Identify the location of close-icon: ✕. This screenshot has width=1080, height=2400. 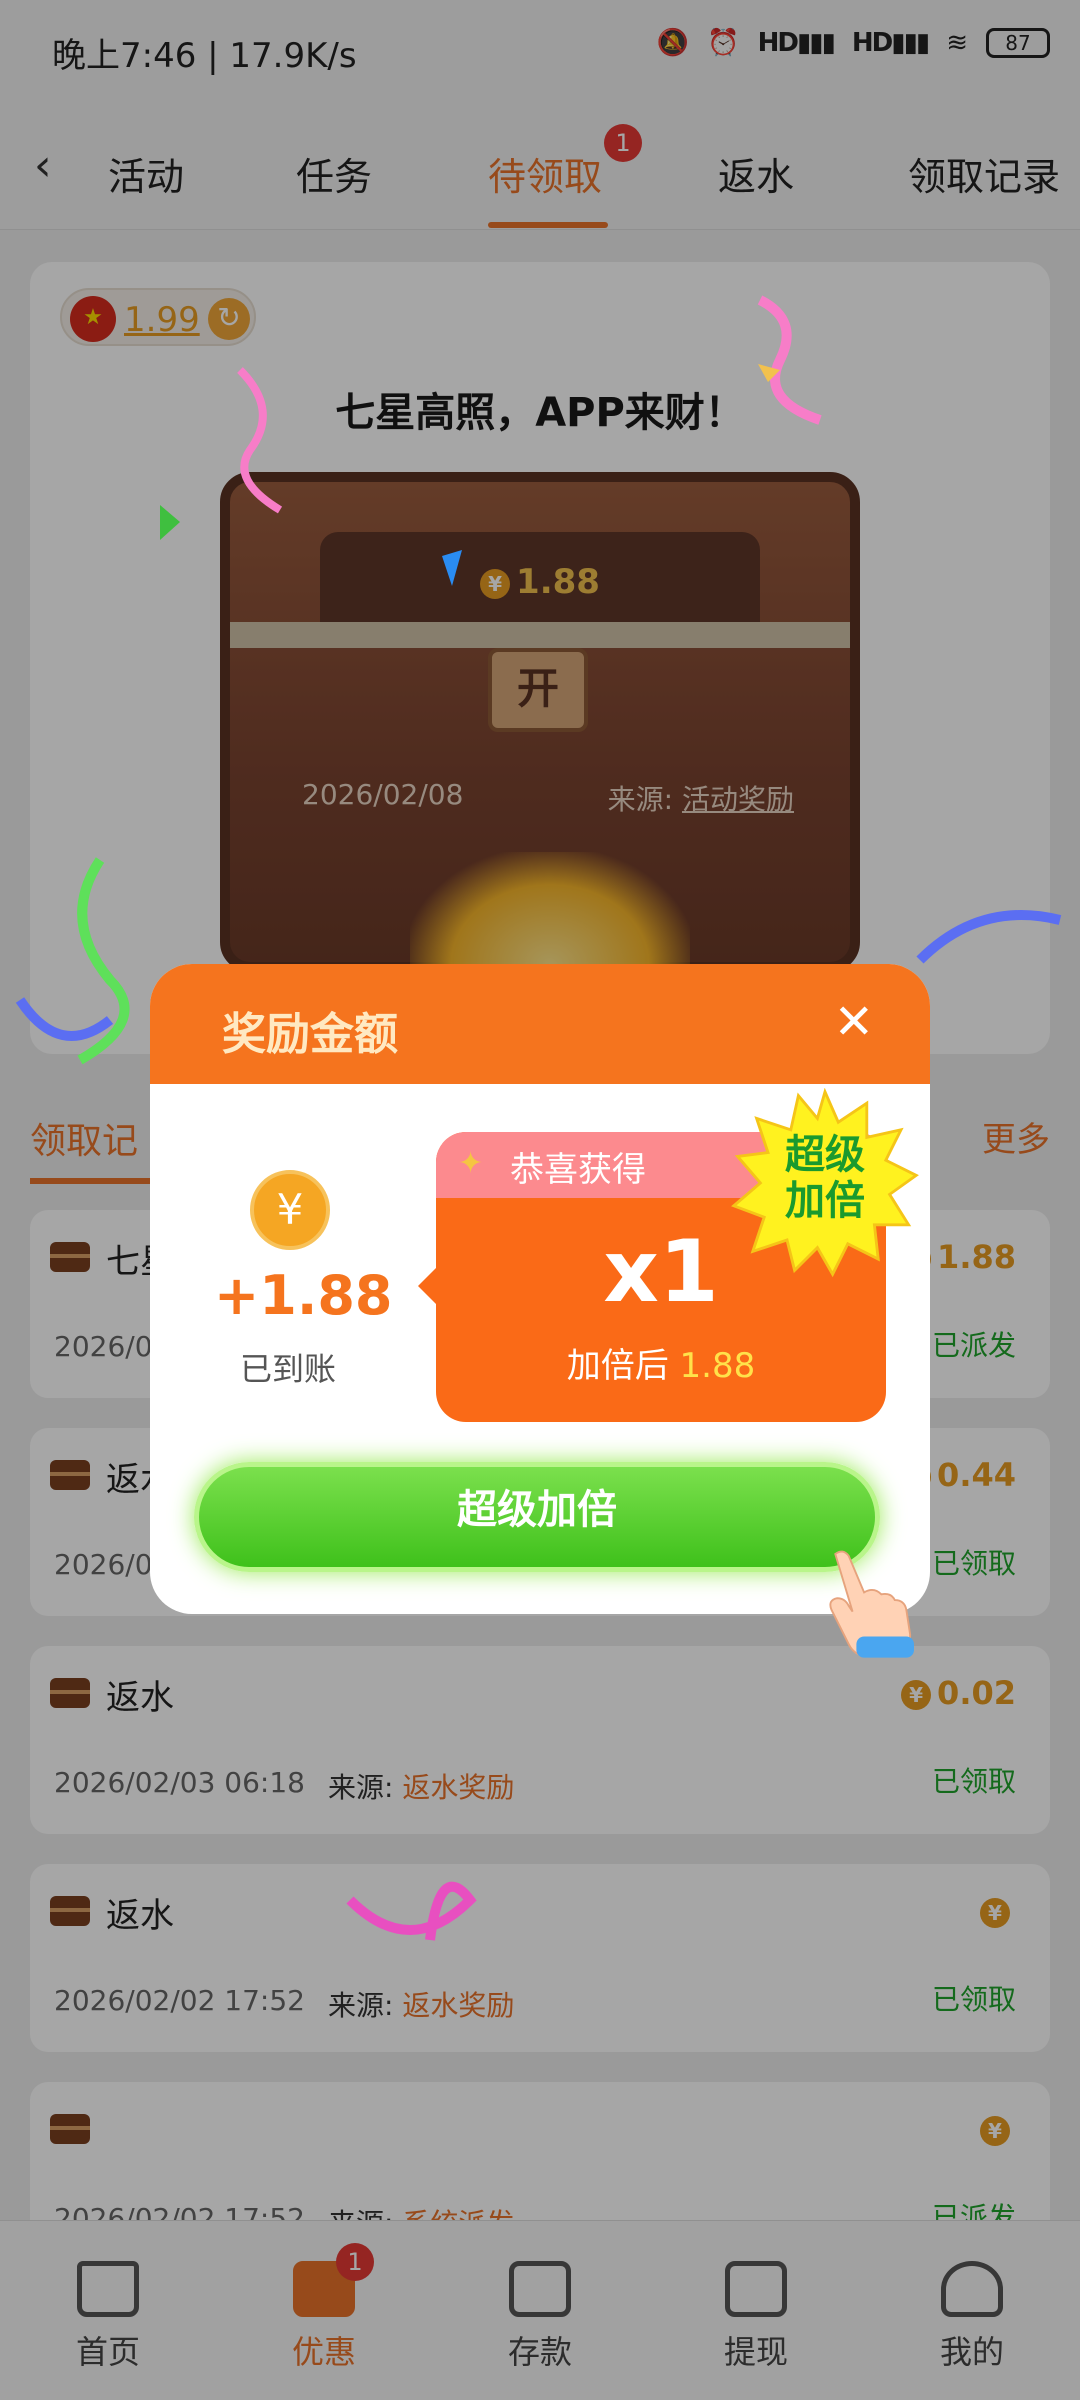
(854, 1022).